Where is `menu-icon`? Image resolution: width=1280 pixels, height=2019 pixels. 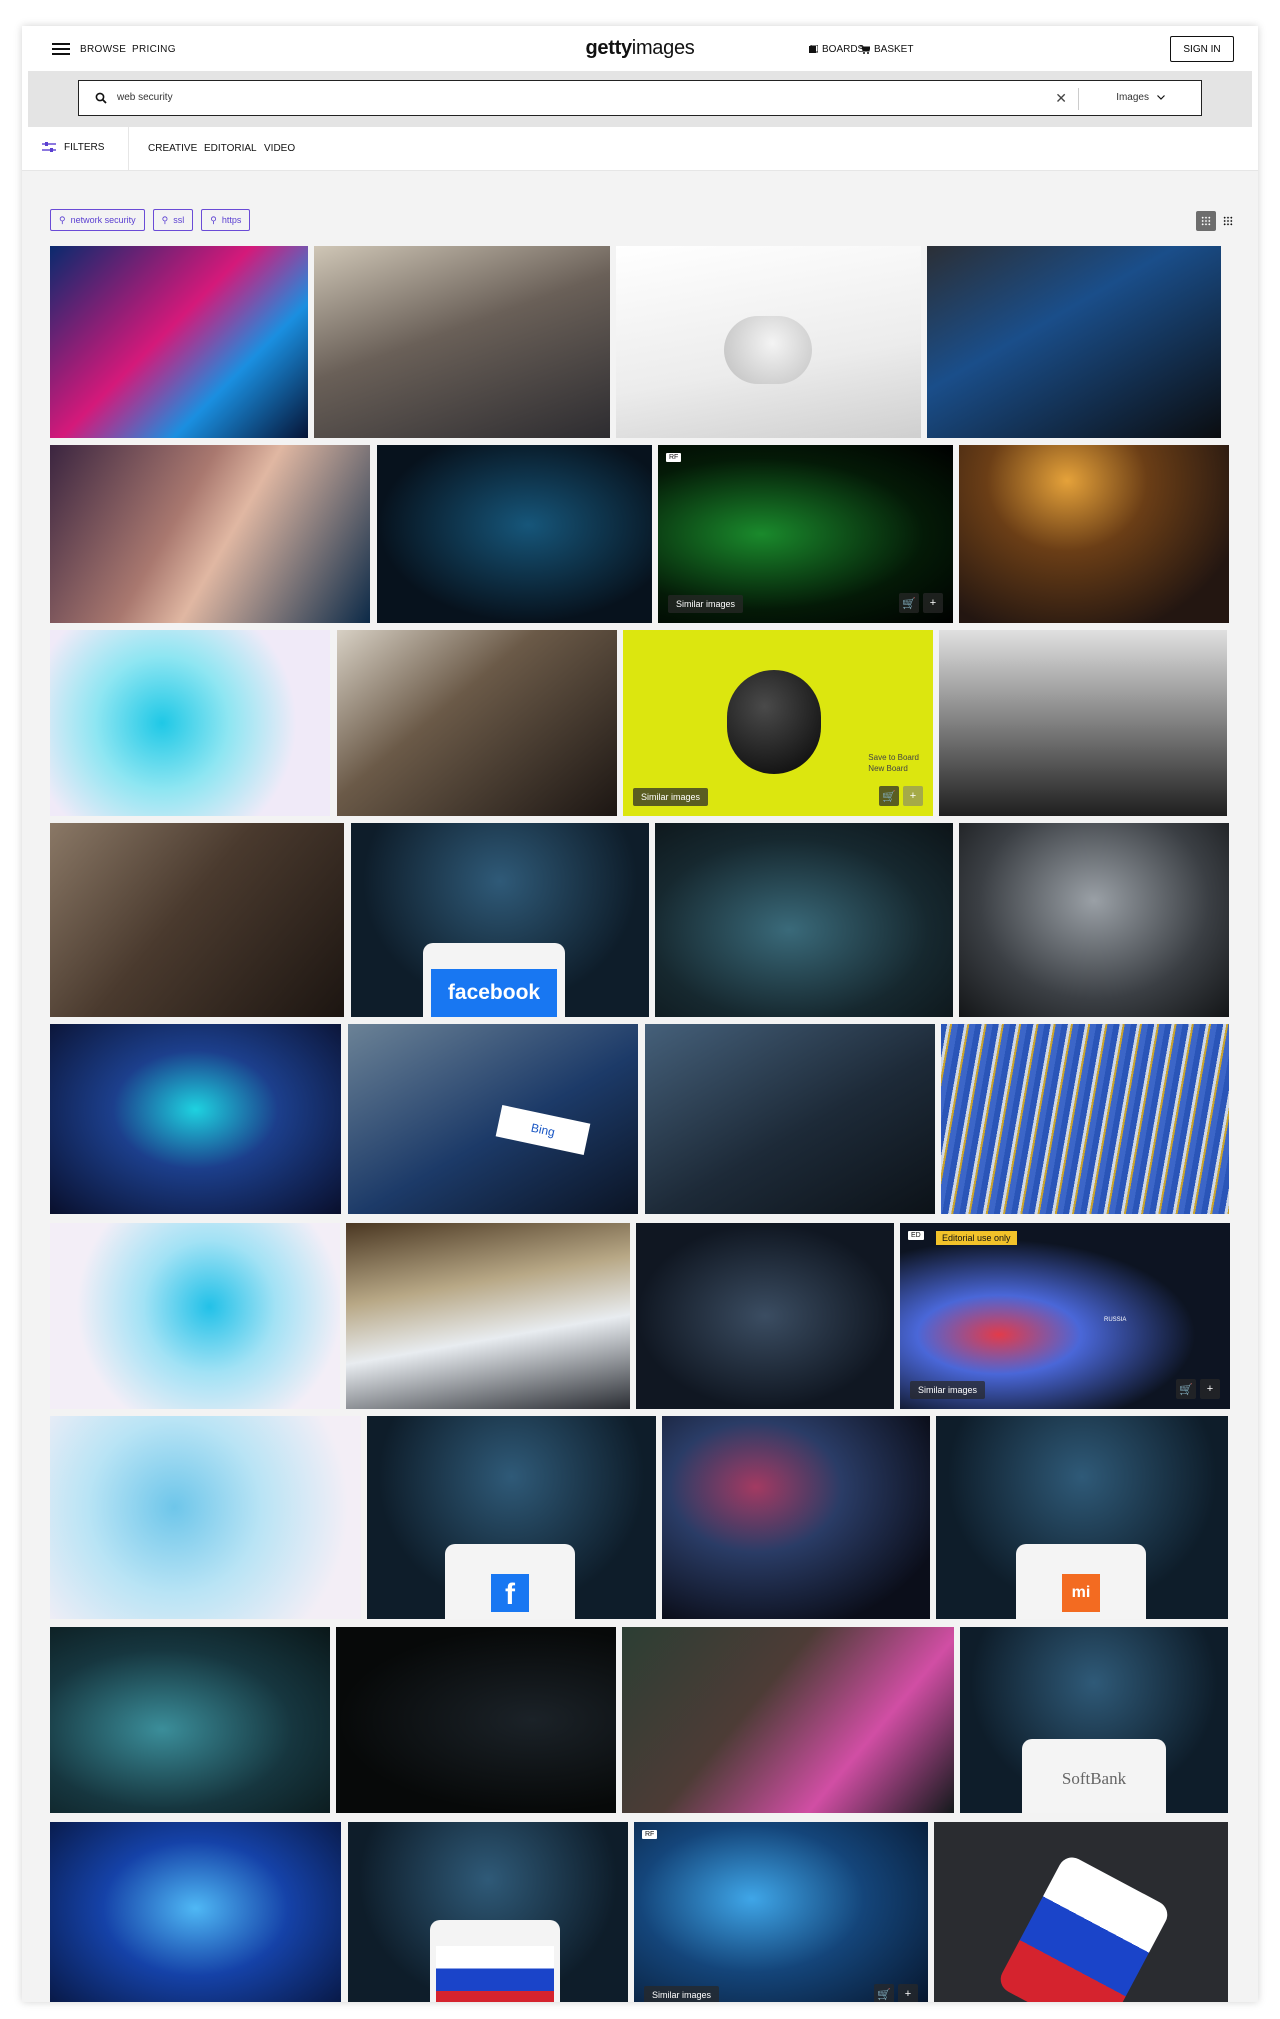 menu-icon is located at coordinates (61, 49).